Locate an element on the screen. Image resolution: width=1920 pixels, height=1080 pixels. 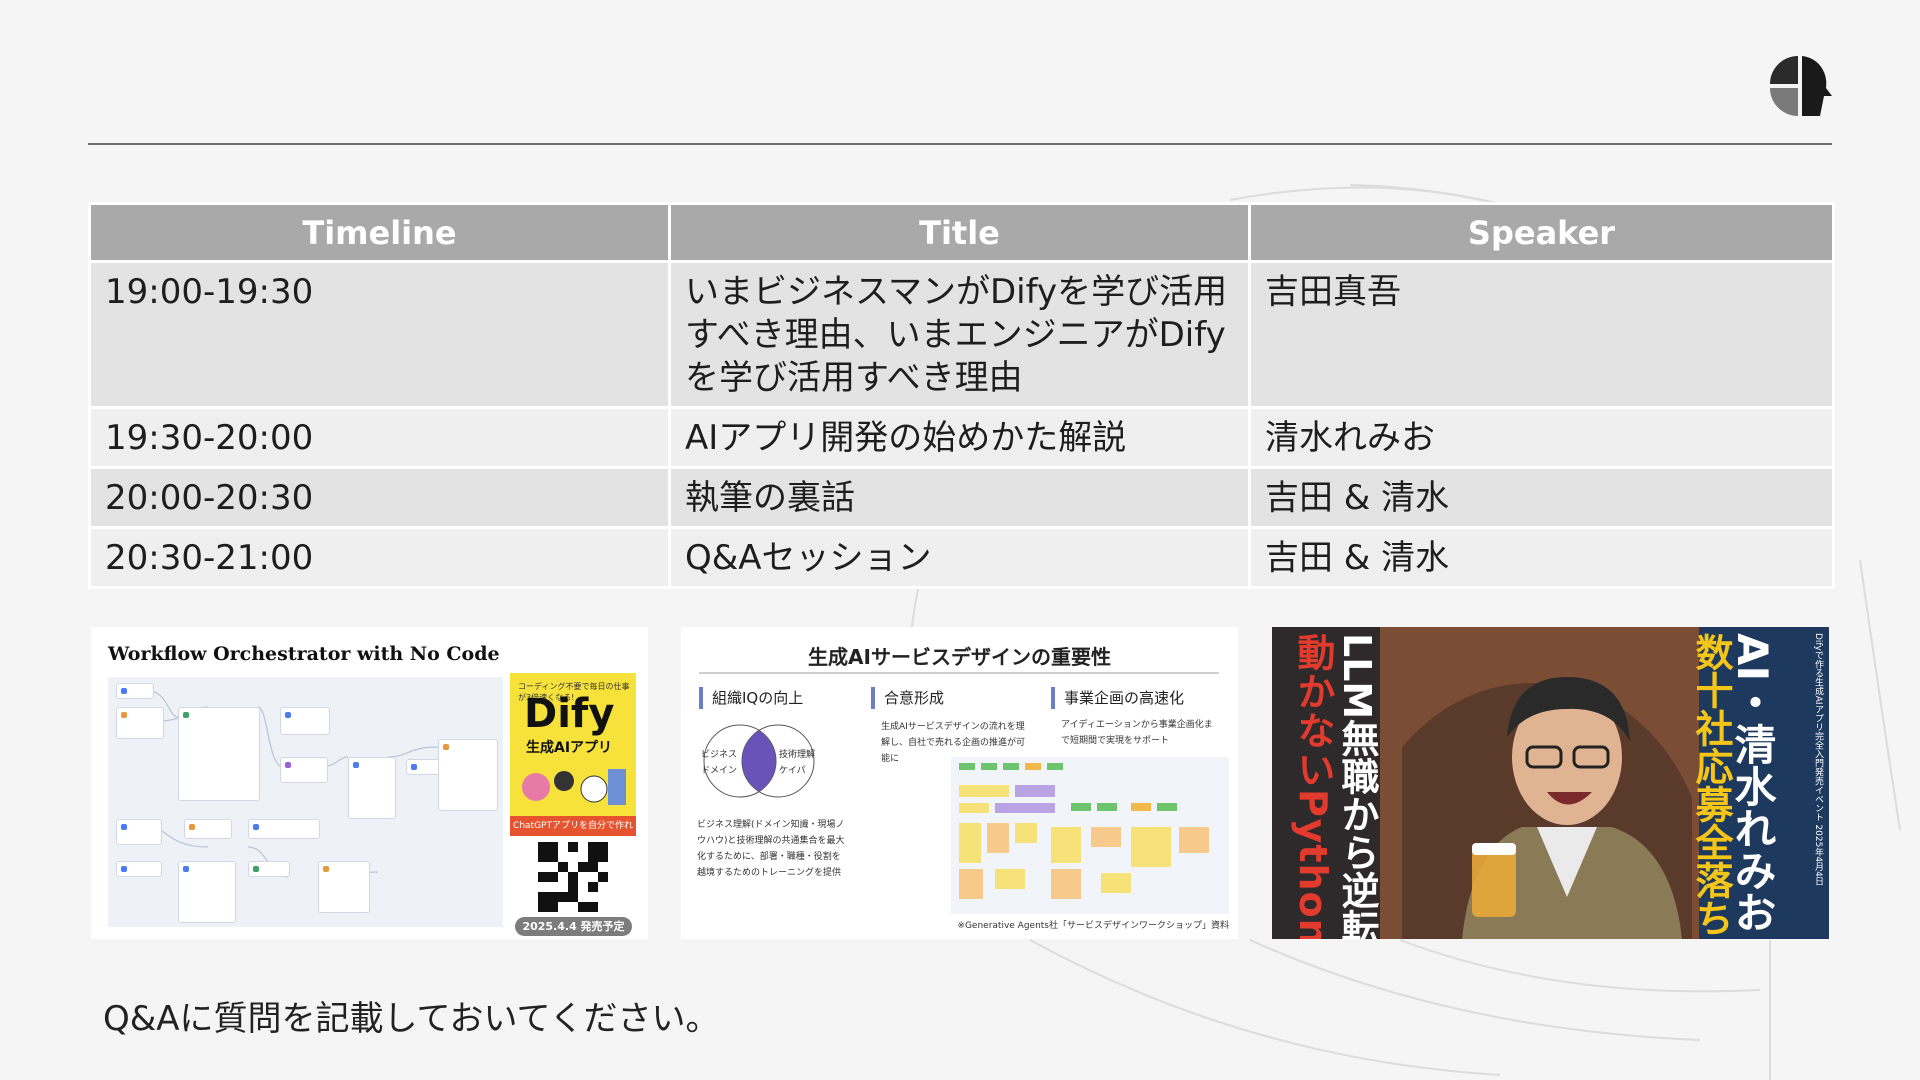
workflow-slide-title: Workflow Orchestrator with No Code is located at coordinates (304, 654).